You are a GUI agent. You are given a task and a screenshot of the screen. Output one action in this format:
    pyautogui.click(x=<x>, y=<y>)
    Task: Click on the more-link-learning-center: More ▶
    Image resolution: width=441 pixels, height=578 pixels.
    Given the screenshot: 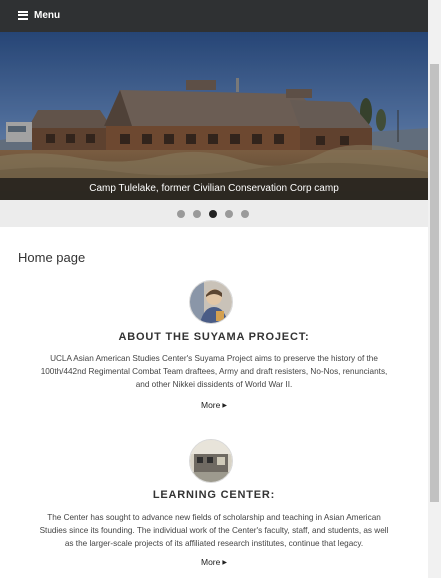 What is the action you would take?
    pyautogui.click(x=214, y=562)
    